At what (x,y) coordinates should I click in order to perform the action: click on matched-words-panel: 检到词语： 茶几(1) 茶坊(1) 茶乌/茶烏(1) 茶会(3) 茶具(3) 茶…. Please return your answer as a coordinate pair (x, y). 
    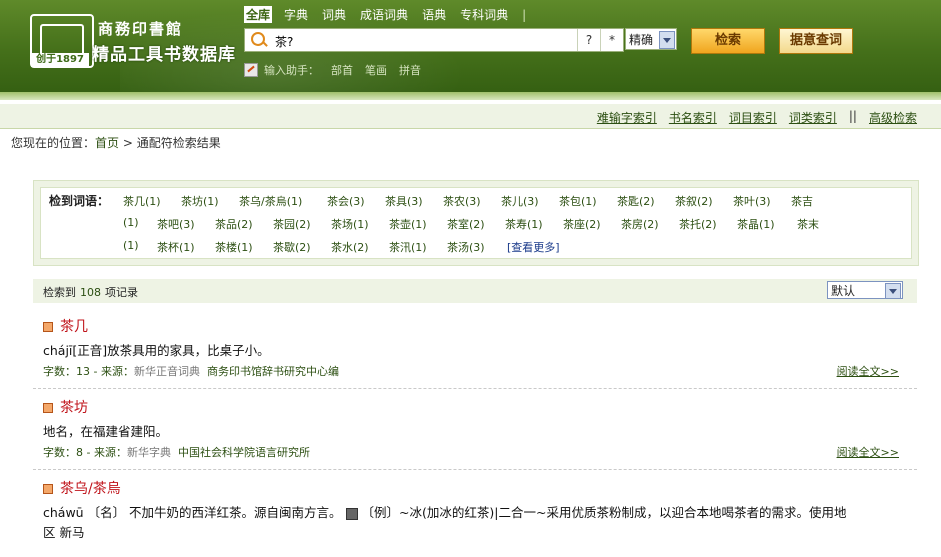
    Looking at the image, I should click on (476, 223).